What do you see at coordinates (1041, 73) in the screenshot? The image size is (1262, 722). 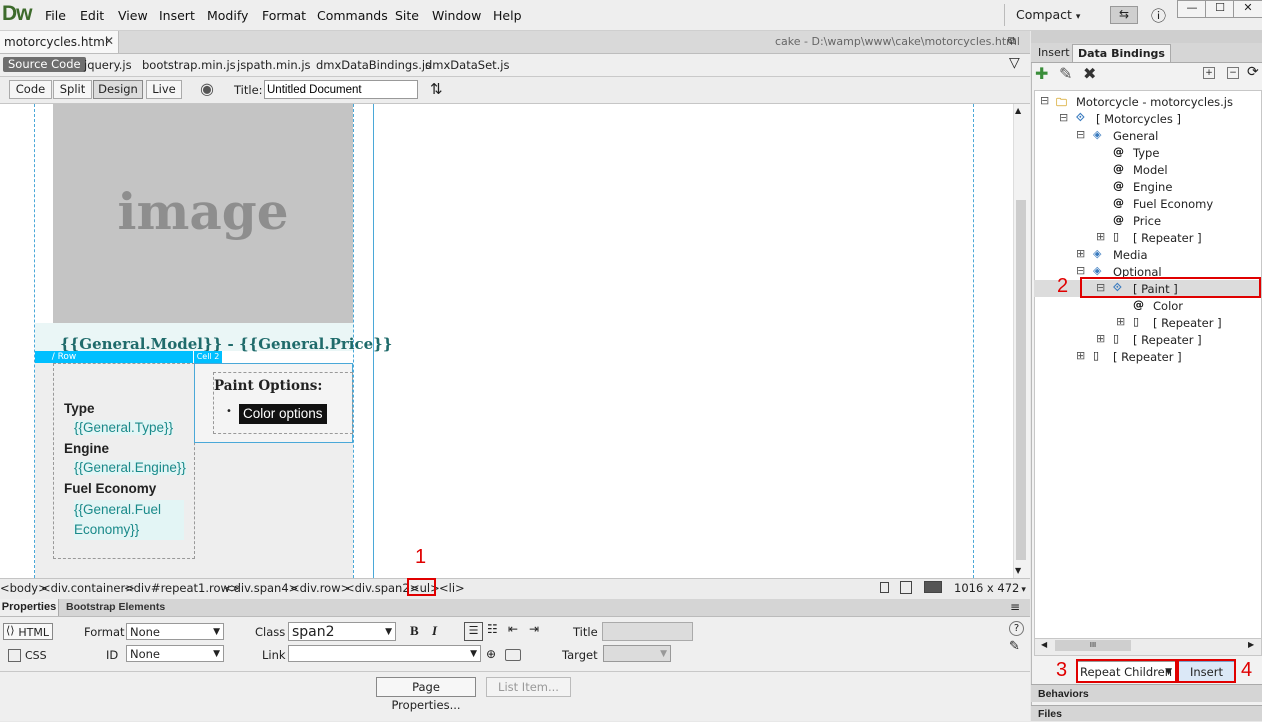 I see `add-binding-icon: ✚` at bounding box center [1041, 73].